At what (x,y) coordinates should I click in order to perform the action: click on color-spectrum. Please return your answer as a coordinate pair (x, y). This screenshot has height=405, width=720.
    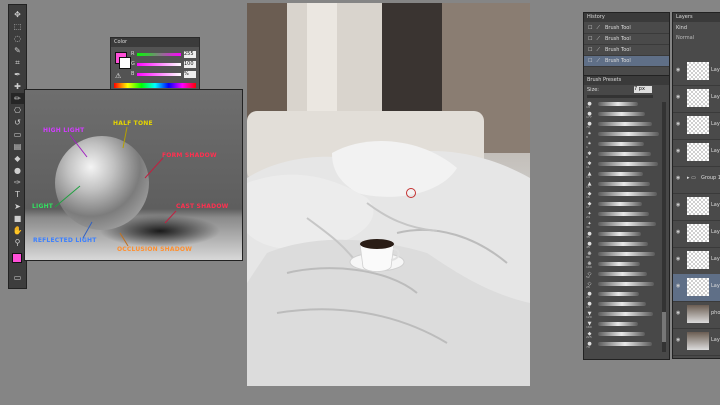
    Looking at the image, I should click on (155, 85).